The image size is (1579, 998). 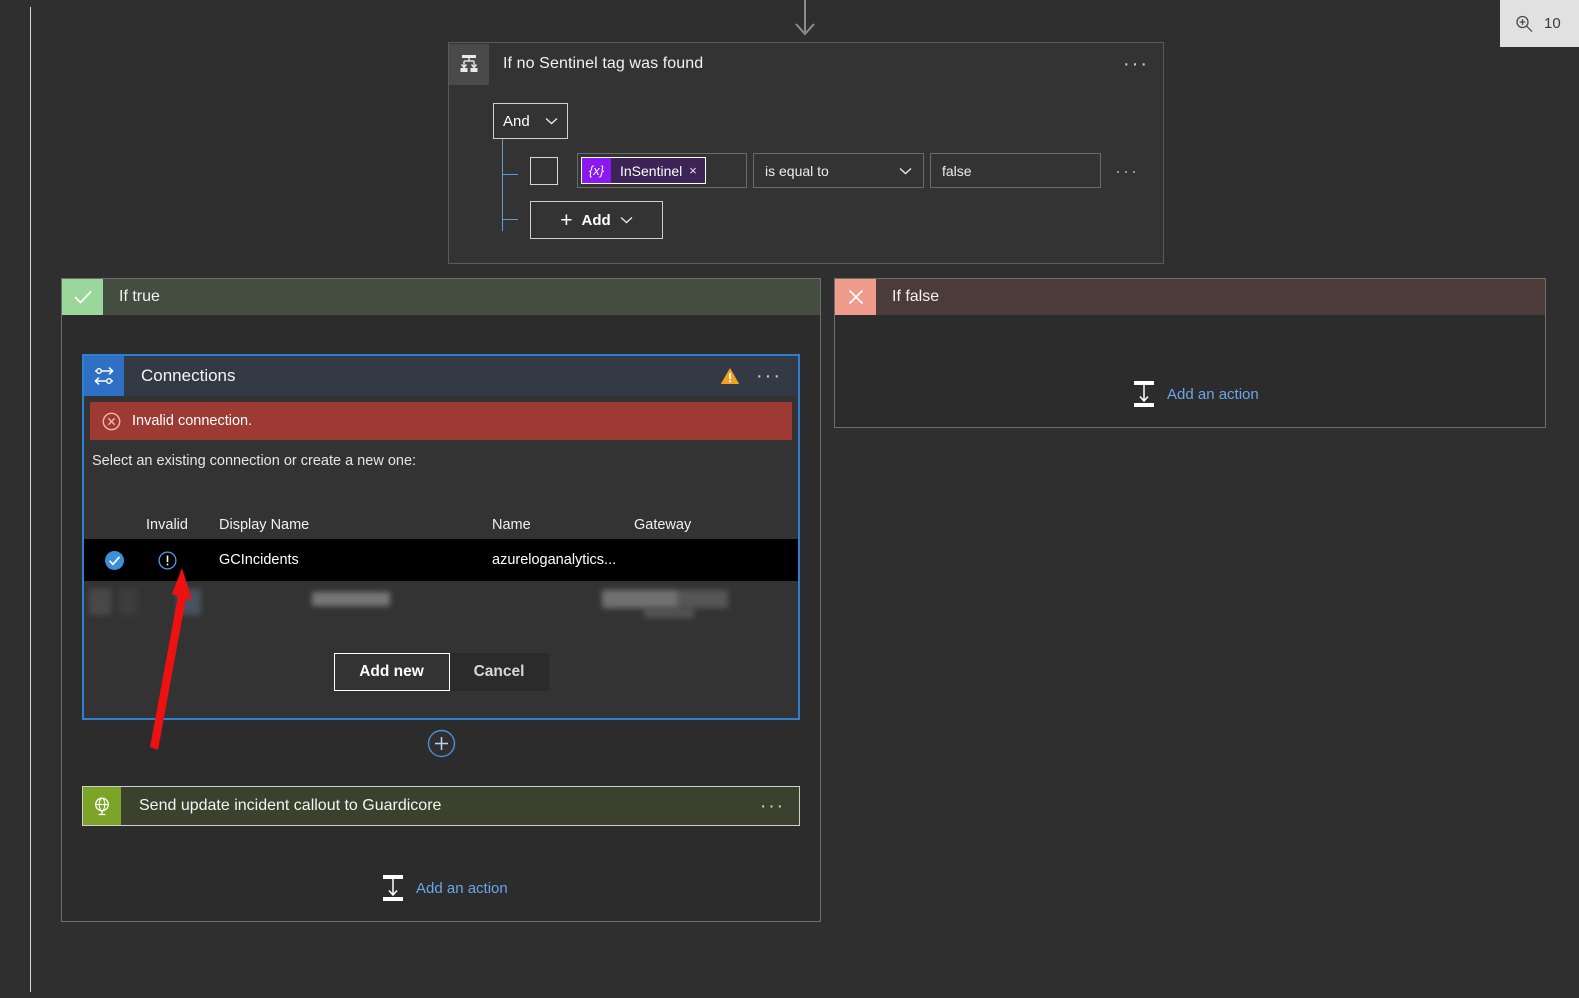 What do you see at coordinates (511, 525) in the screenshot?
I see `col-name: Name` at bounding box center [511, 525].